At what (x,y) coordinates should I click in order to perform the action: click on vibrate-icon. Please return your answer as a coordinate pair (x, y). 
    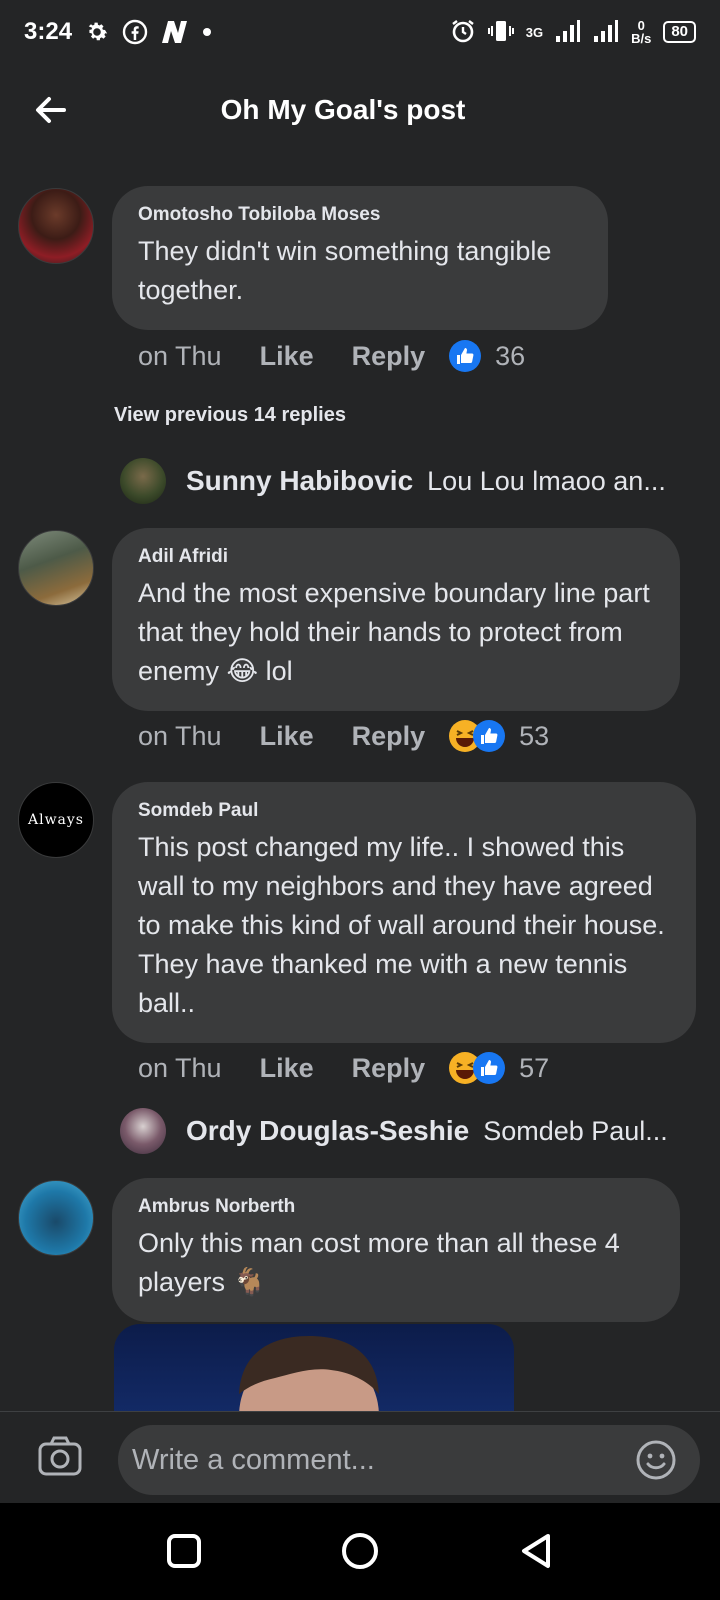
    Looking at the image, I should click on (500, 32).